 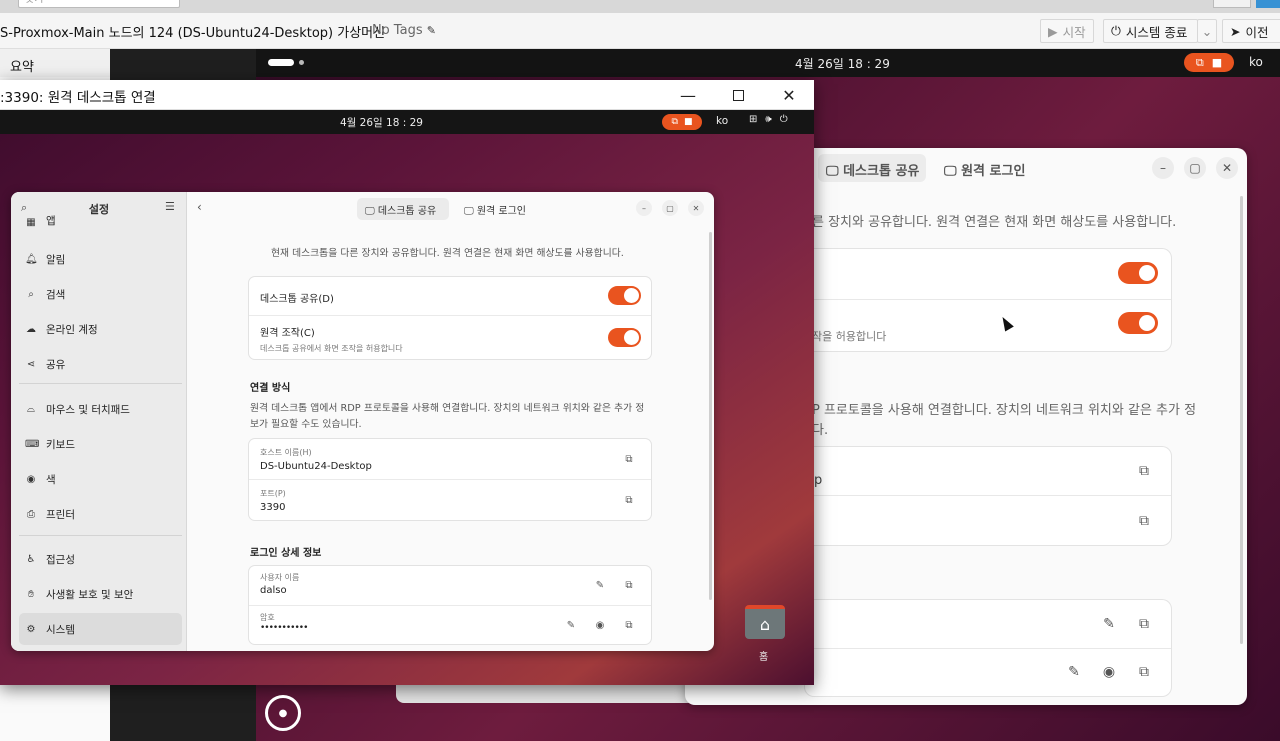 I want to click on password-value: •••••••••••, so click(x=284, y=628).